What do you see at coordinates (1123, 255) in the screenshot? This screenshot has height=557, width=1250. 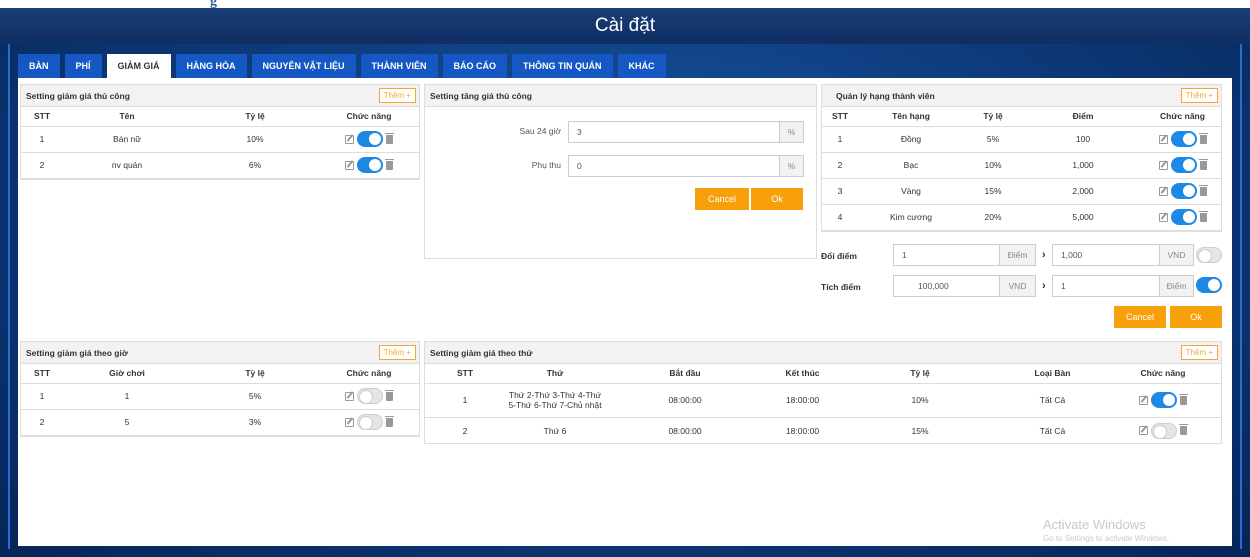 I see `exchange-vnd-field: VND` at bounding box center [1123, 255].